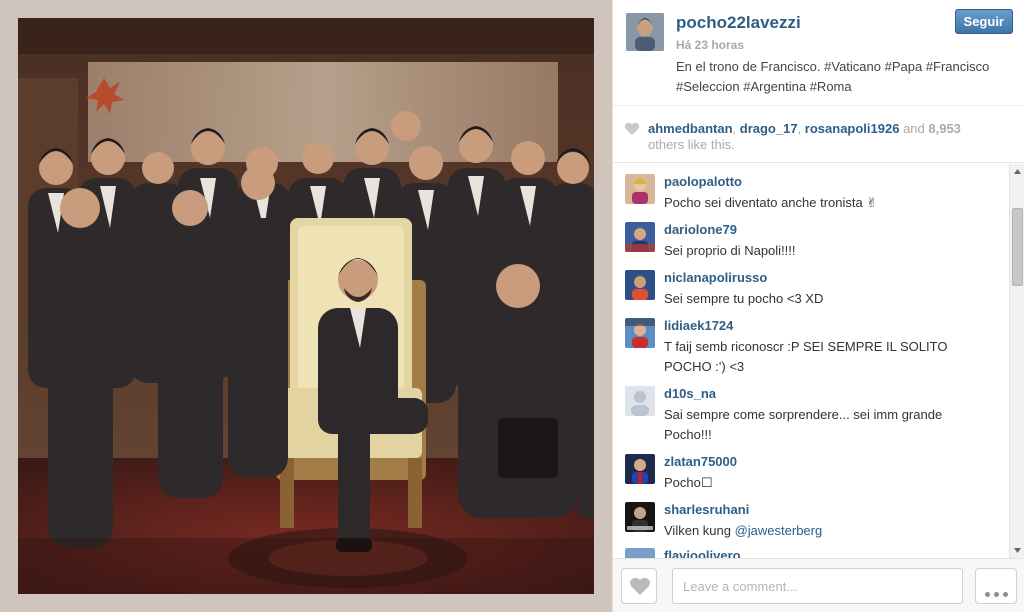 This screenshot has width=1024, height=612. What do you see at coordinates (1016, 361) in the screenshot?
I see `comments-scrollbar` at bounding box center [1016, 361].